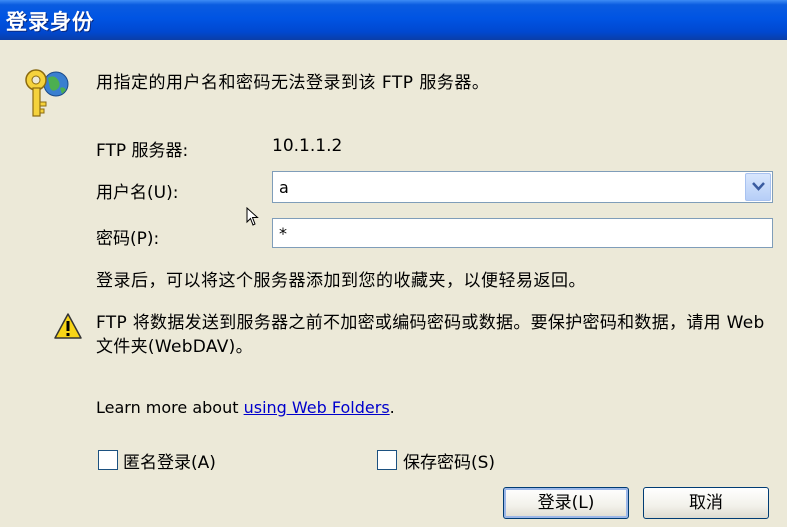 This screenshot has height=527, width=787. Describe the element at coordinates (128, 239) in the screenshot. I see `password-label: 密码(P):` at that location.